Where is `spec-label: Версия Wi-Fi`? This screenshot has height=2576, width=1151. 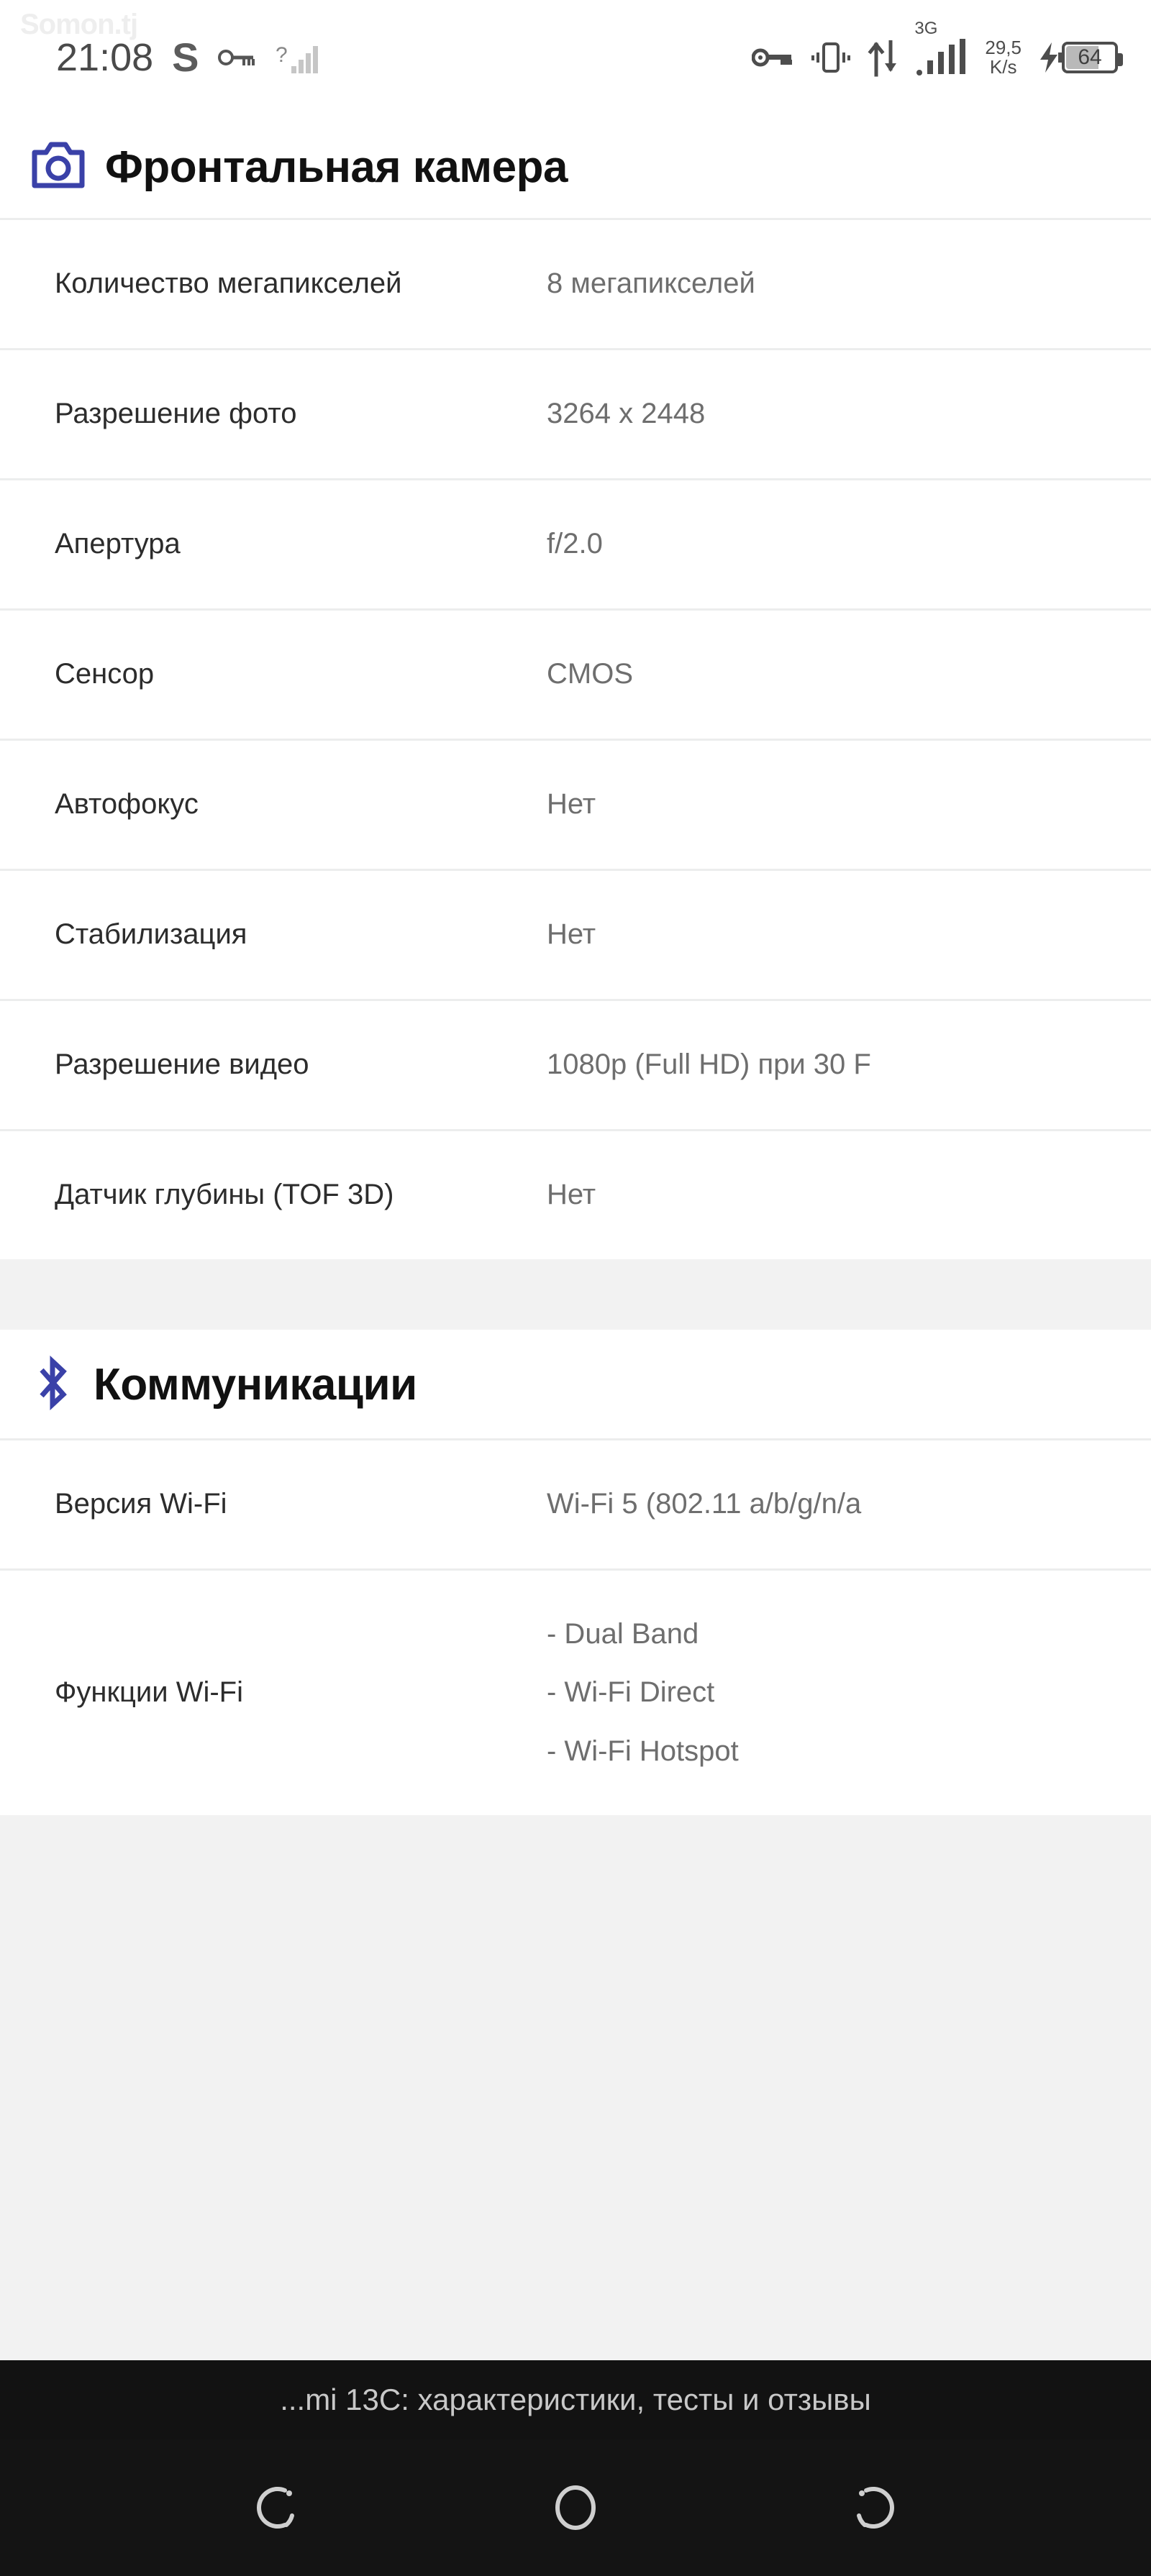 spec-label: Версия Wi-Fi is located at coordinates (141, 1504).